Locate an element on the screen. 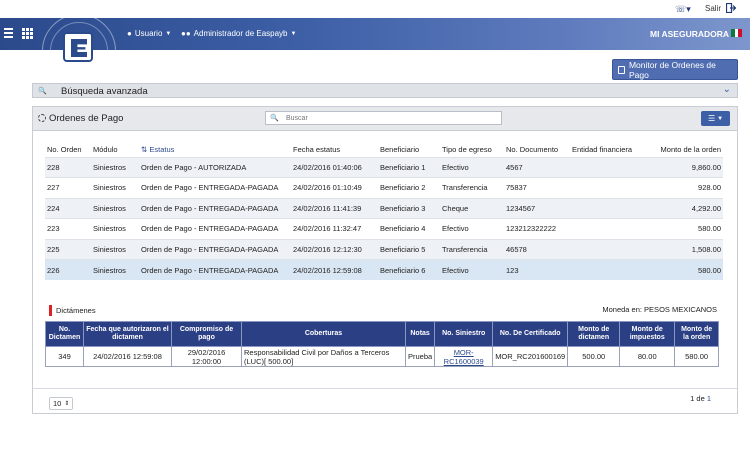 The height and width of the screenshot is (461, 750). dict-col-fecha: Fecha que autorizaron el dictamen is located at coordinates (127, 334).